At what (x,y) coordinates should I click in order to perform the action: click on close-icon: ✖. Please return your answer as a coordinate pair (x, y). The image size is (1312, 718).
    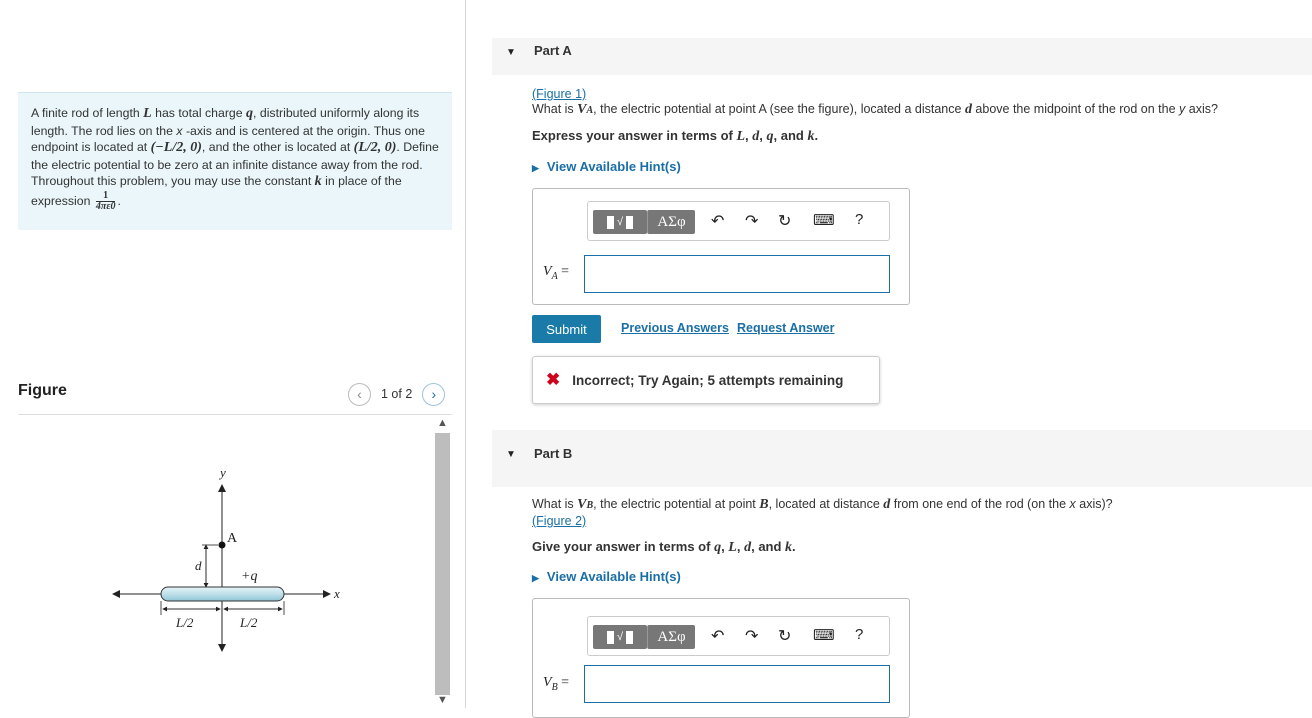
    Looking at the image, I should click on (553, 379).